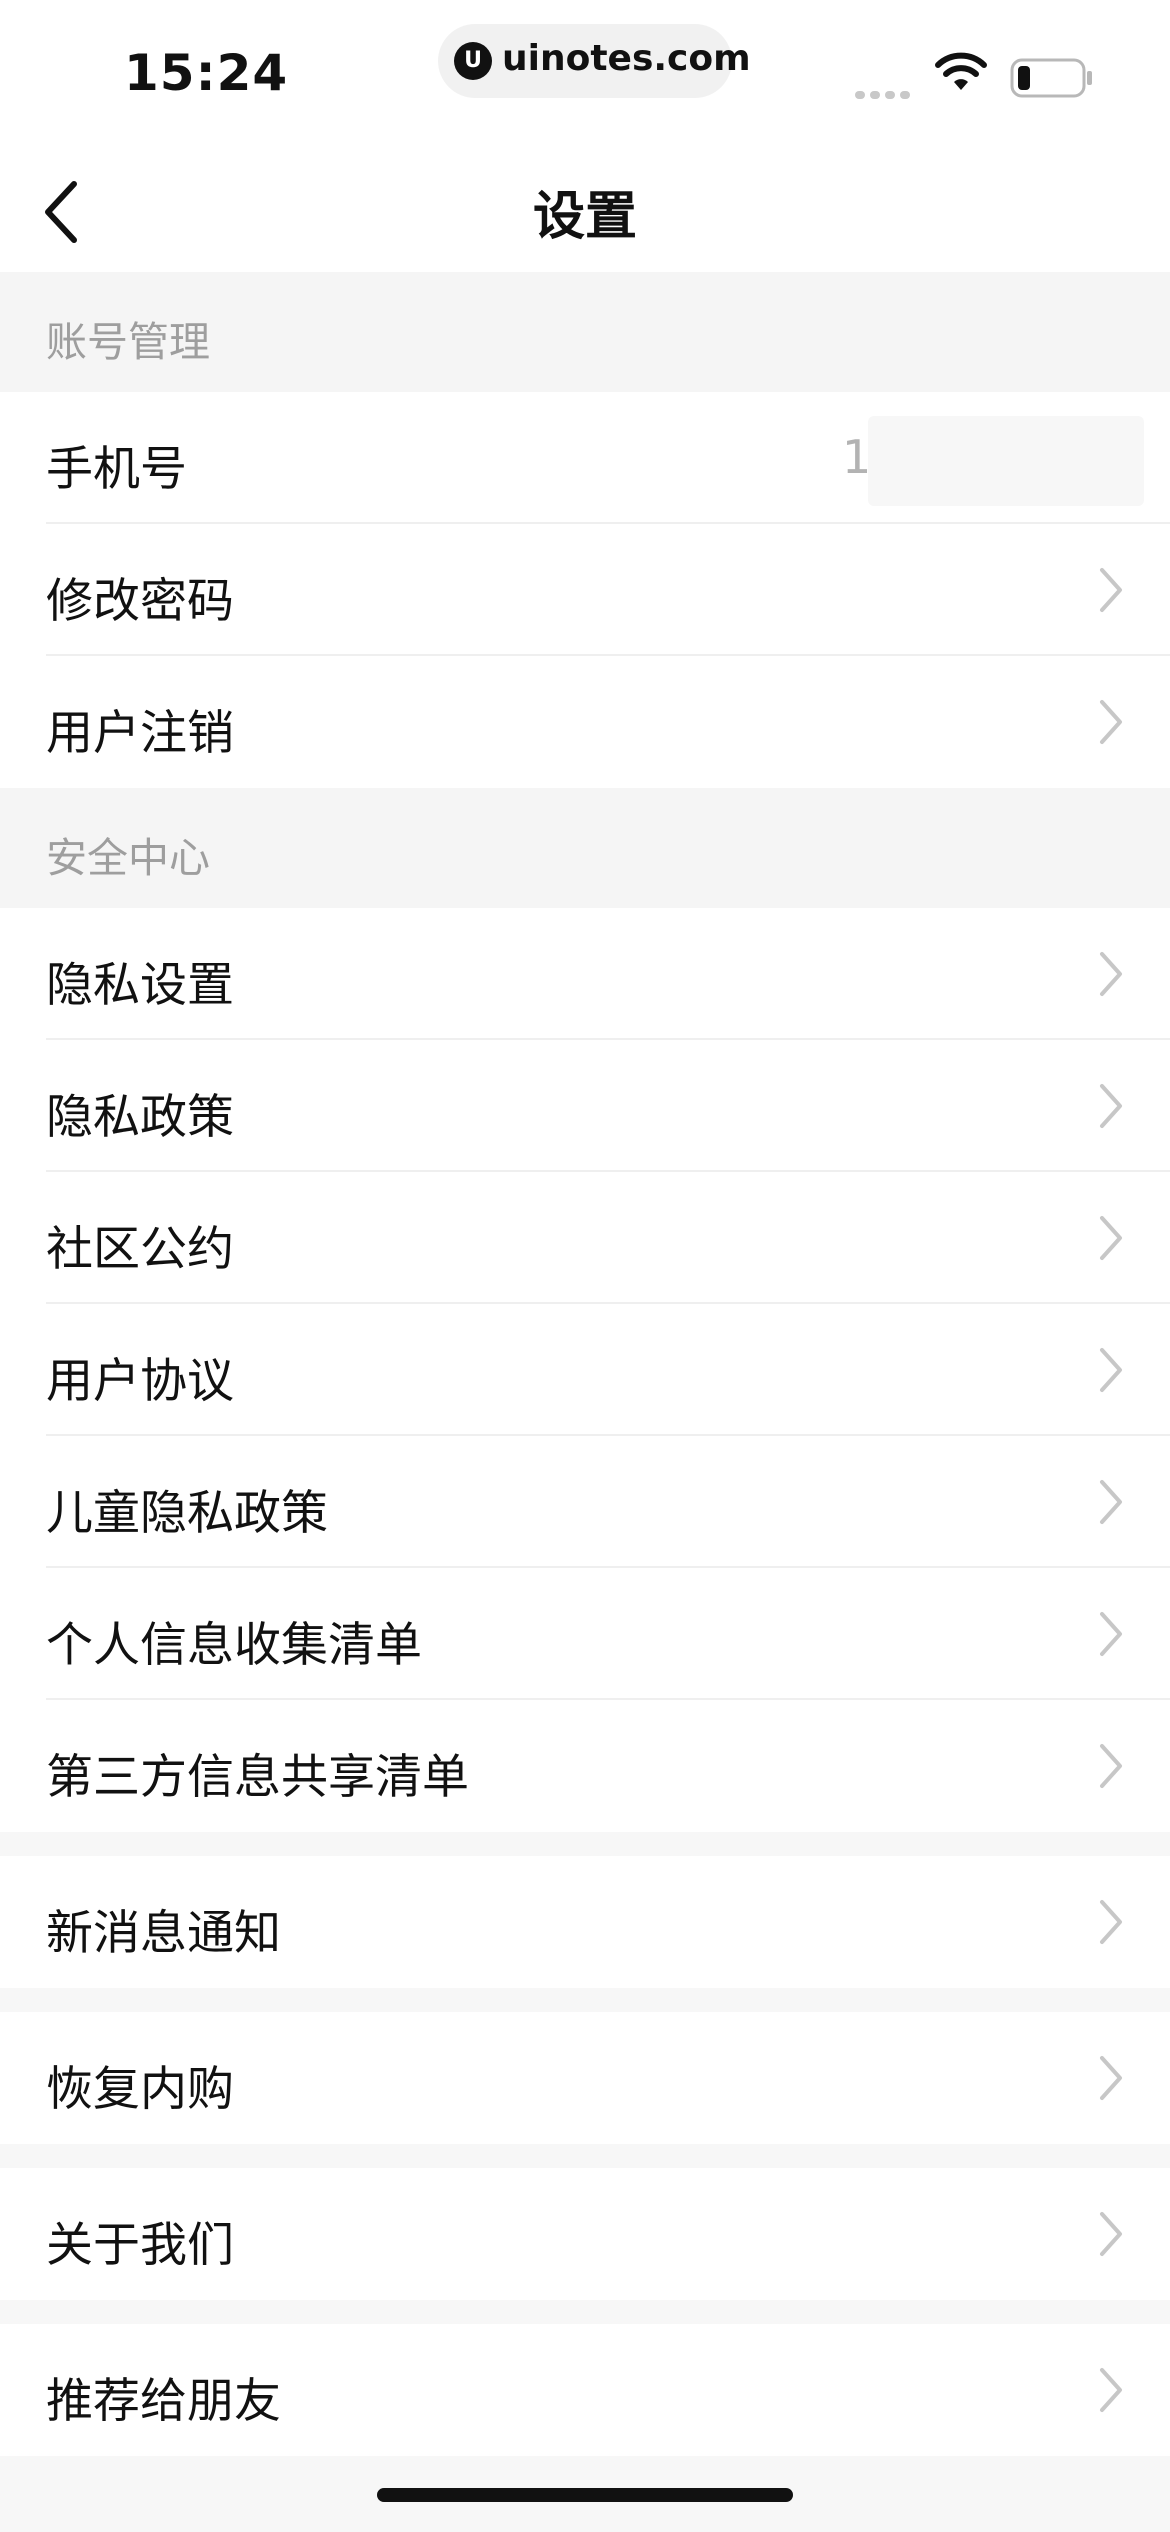 This screenshot has width=1170, height=2532. I want to click on navigation-bar: 设置, so click(585, 201).